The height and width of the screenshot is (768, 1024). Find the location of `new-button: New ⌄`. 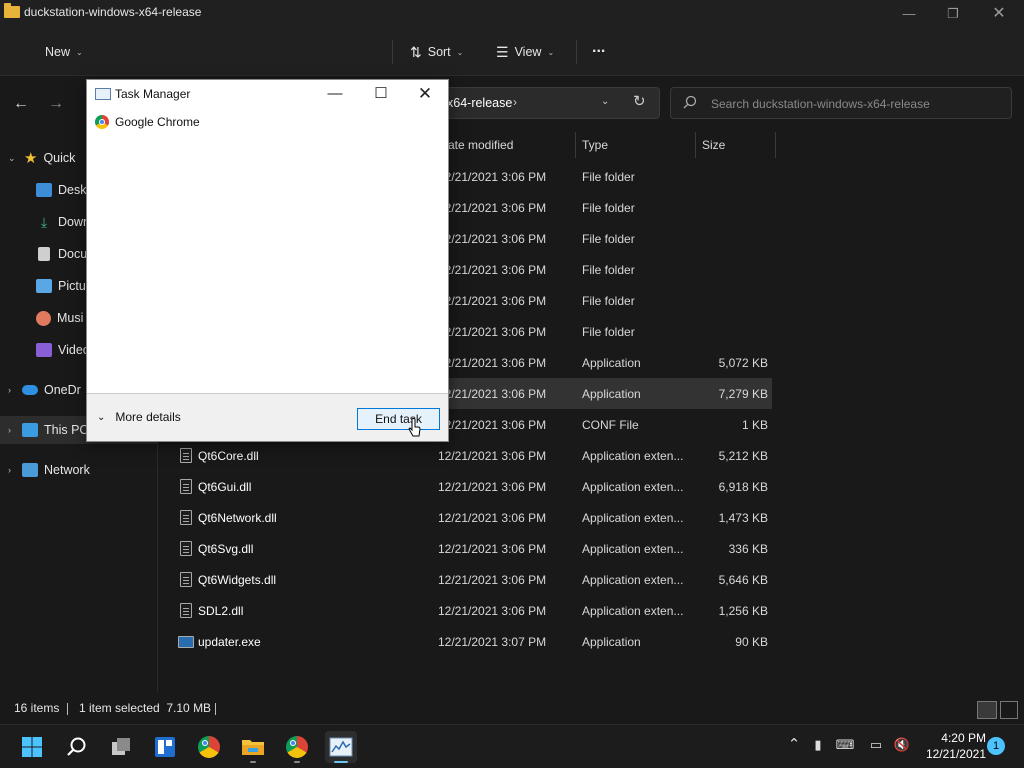

new-button: New ⌄ is located at coordinates (64, 52).